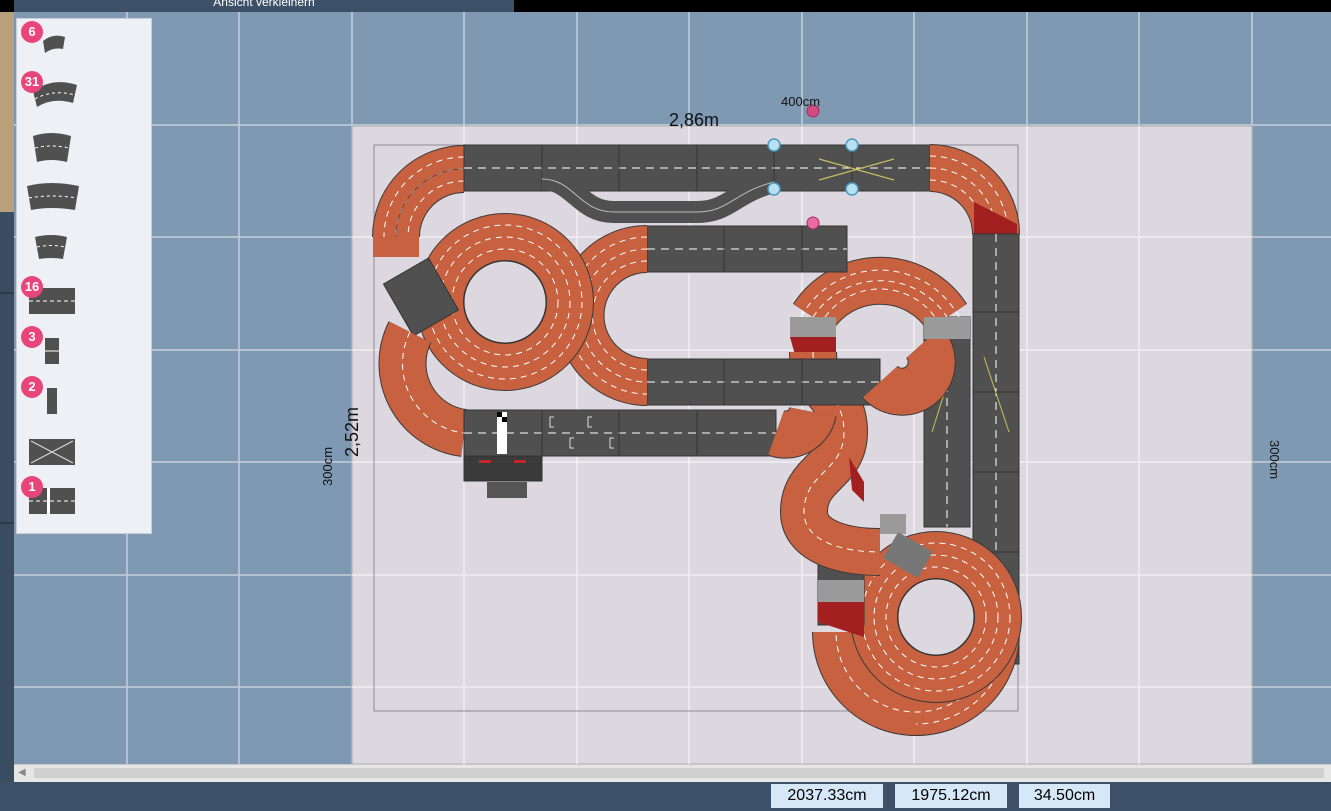 The width and height of the screenshot is (1331, 811). Describe the element at coordinates (32, 287) in the screenshot. I see `count-badge: 16` at that location.